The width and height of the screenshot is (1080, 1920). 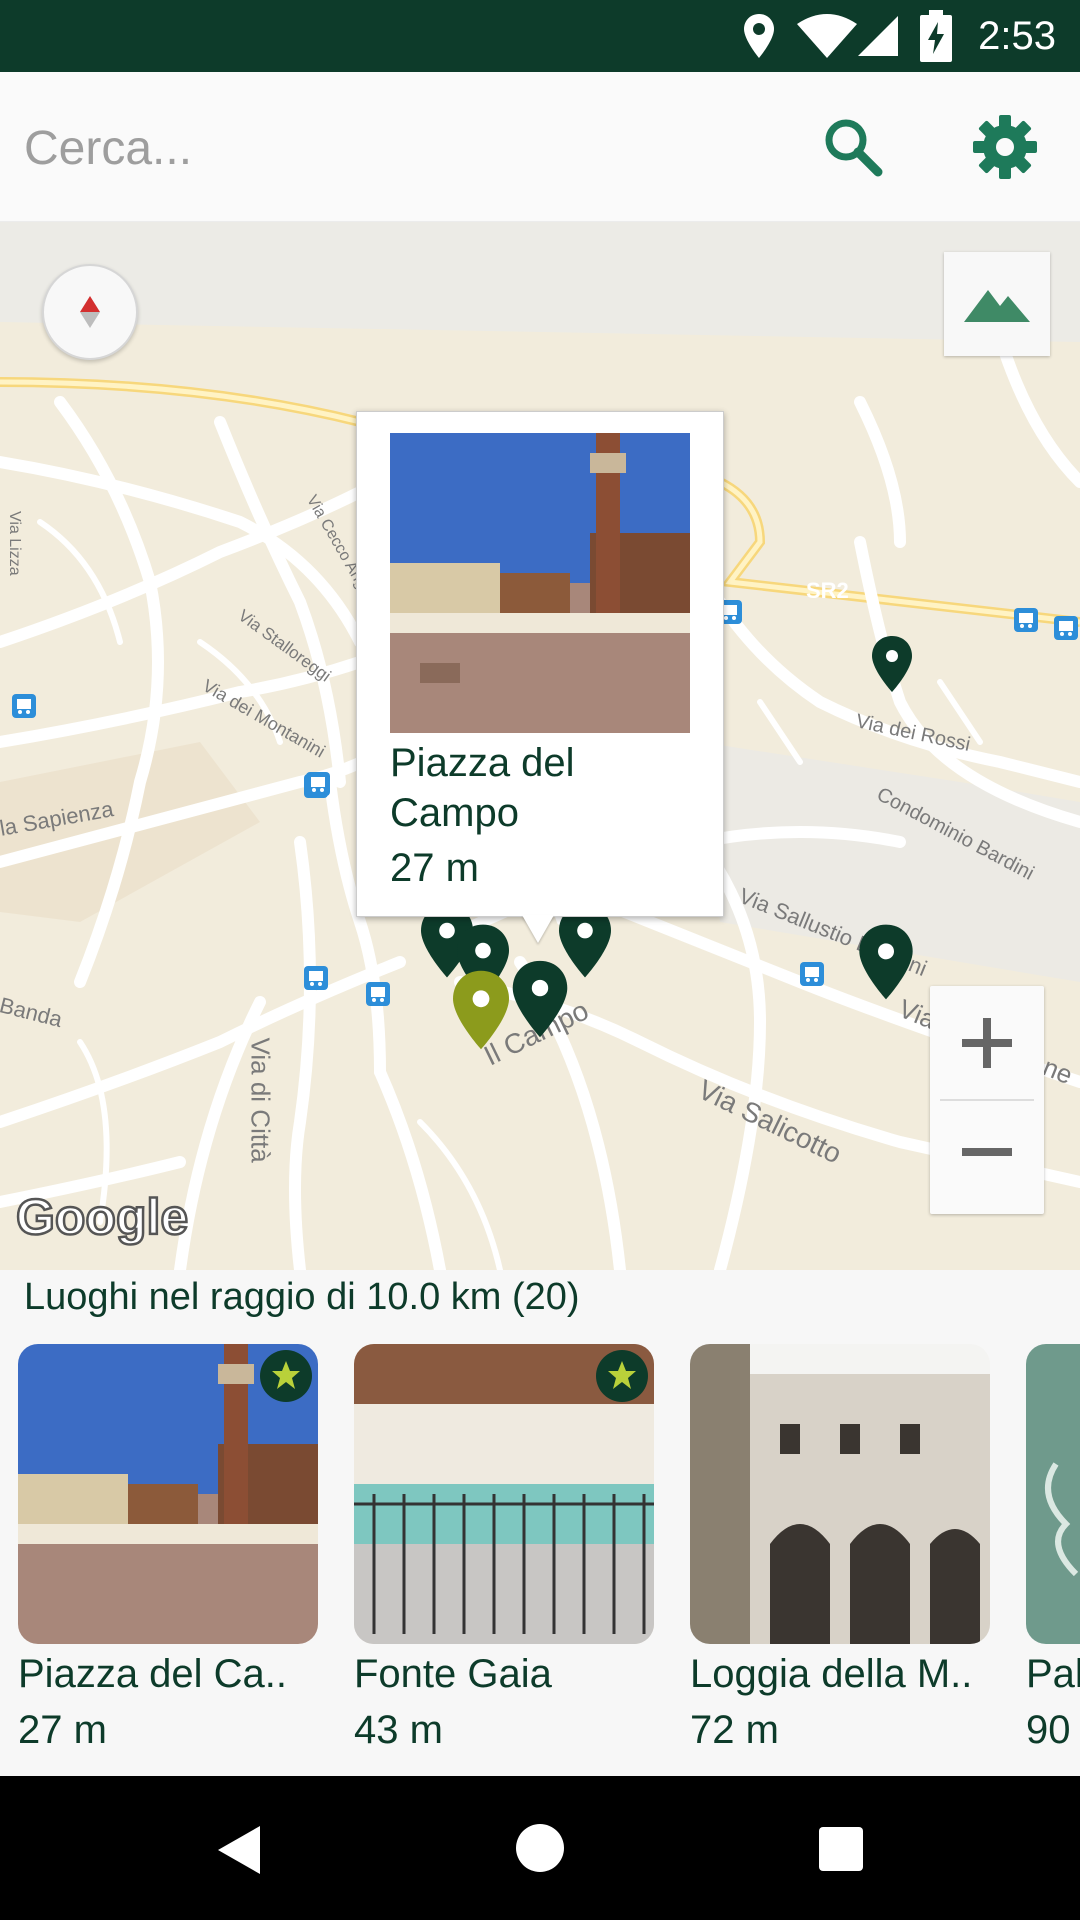 I want to click on info-window-pointer, so click(x=538, y=929).